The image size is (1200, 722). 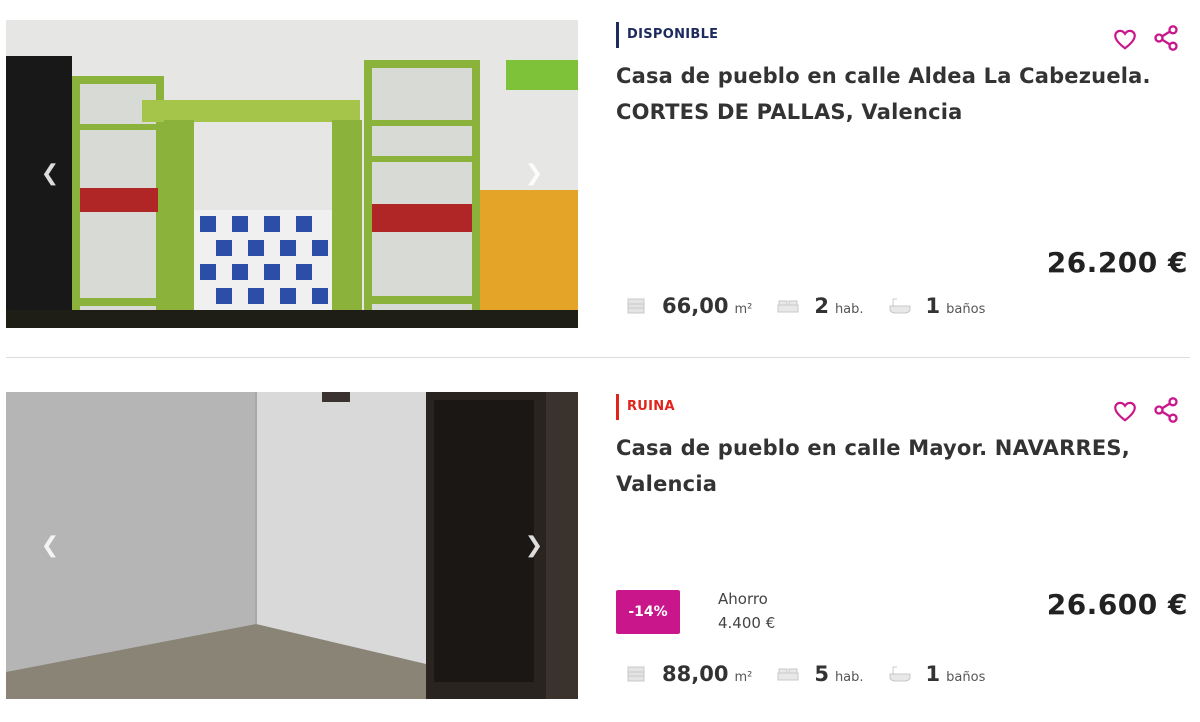 I want to click on area-feature: 88,00 m², so click(x=688, y=674).